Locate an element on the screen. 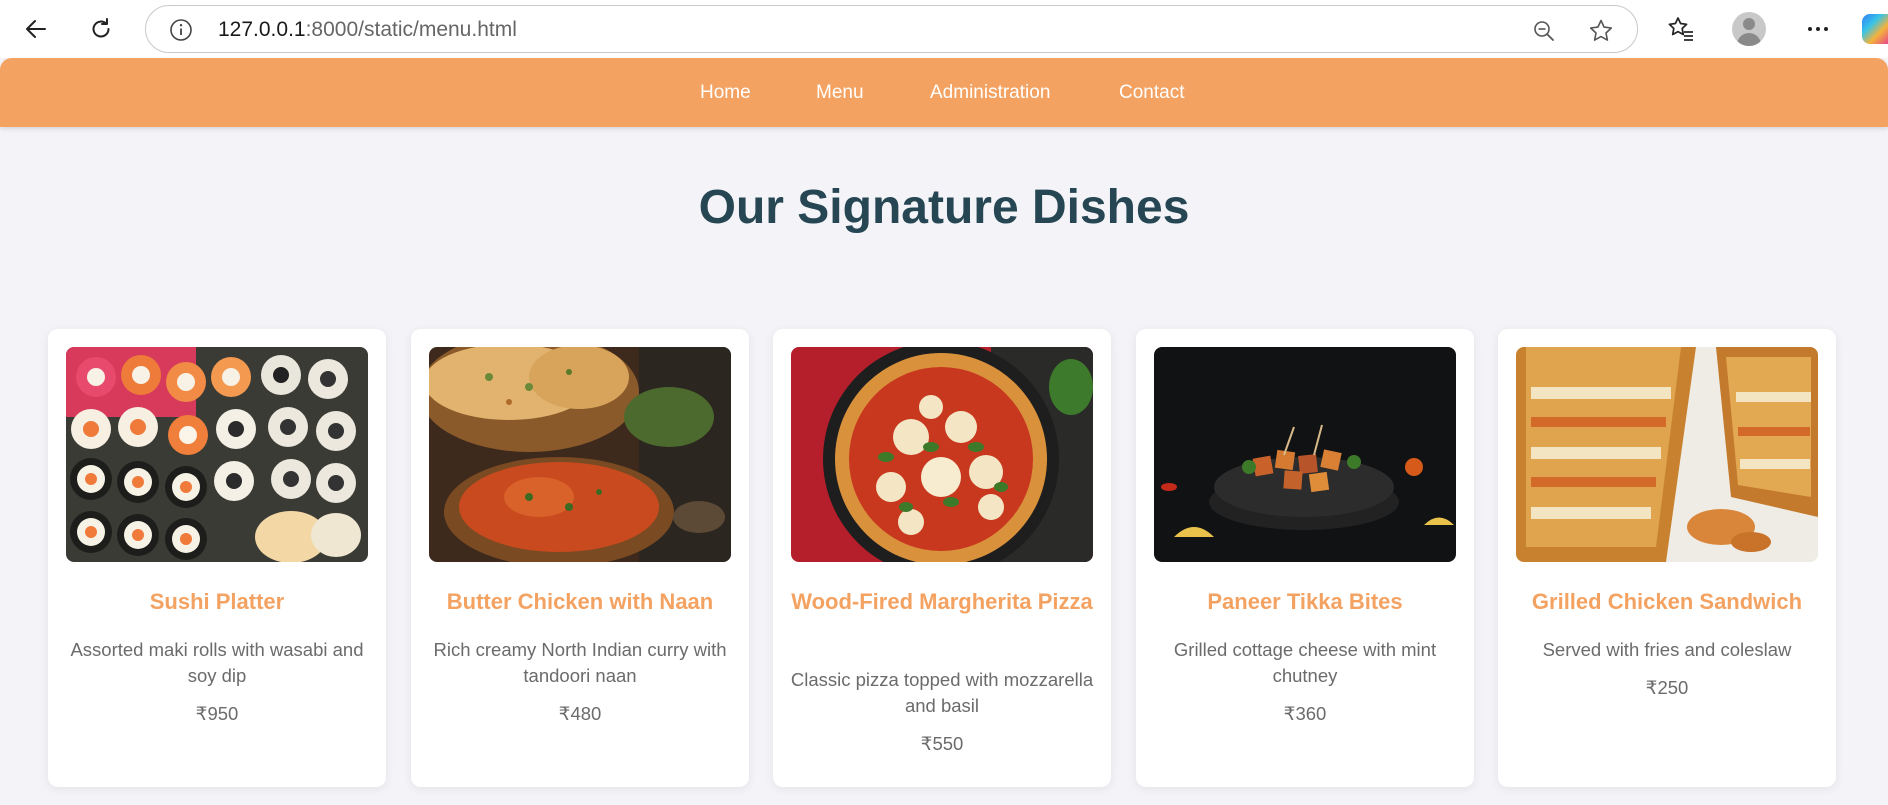 This screenshot has height=805, width=1888. favorites-button is located at coordinates (1681, 29).